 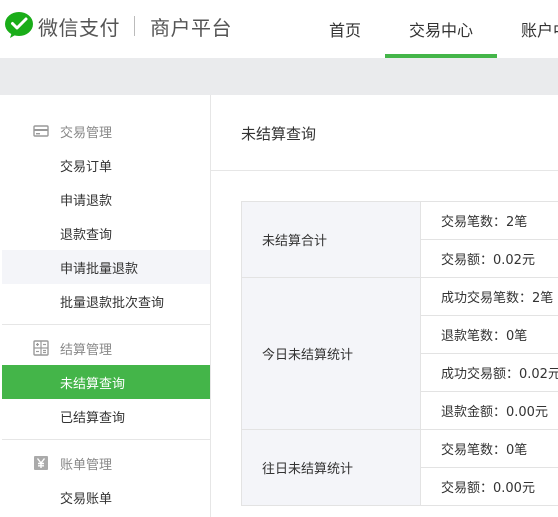 What do you see at coordinates (489, 410) in the screenshot?
I see `value-cell: 退款金额：0.00元` at bounding box center [489, 410].